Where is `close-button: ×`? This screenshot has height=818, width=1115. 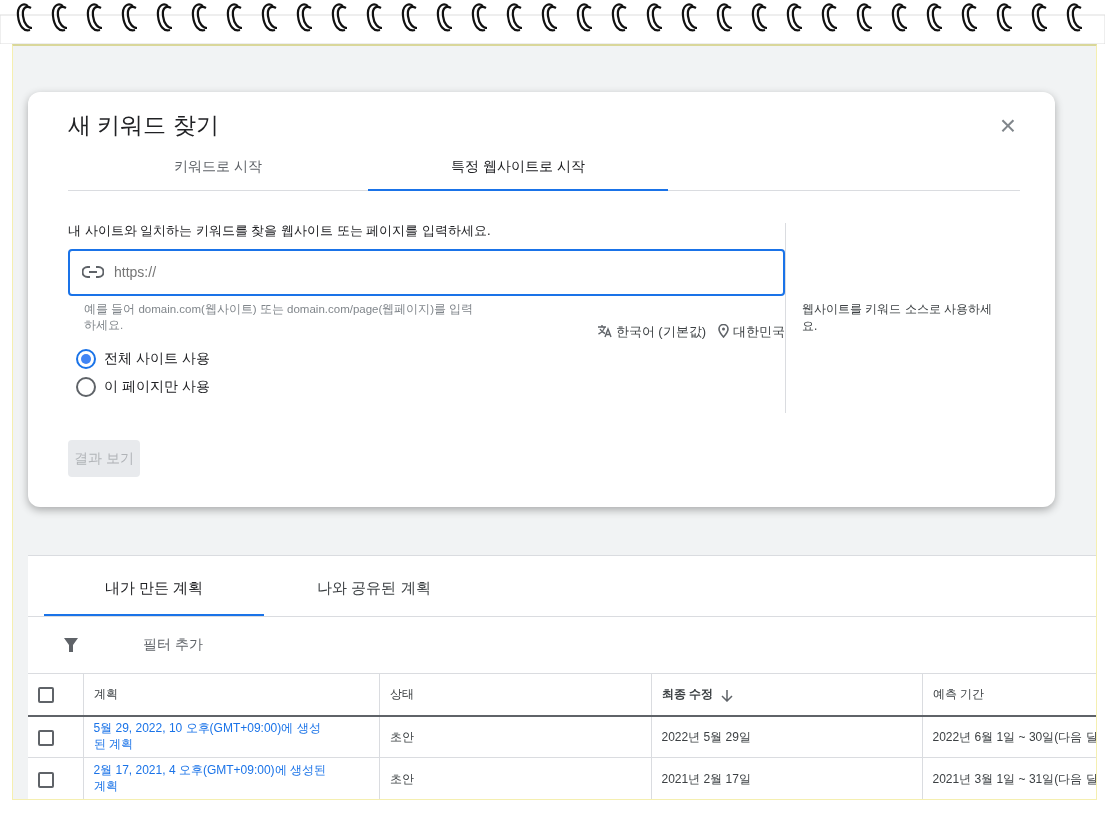
close-button: × is located at coordinates (1007, 126).